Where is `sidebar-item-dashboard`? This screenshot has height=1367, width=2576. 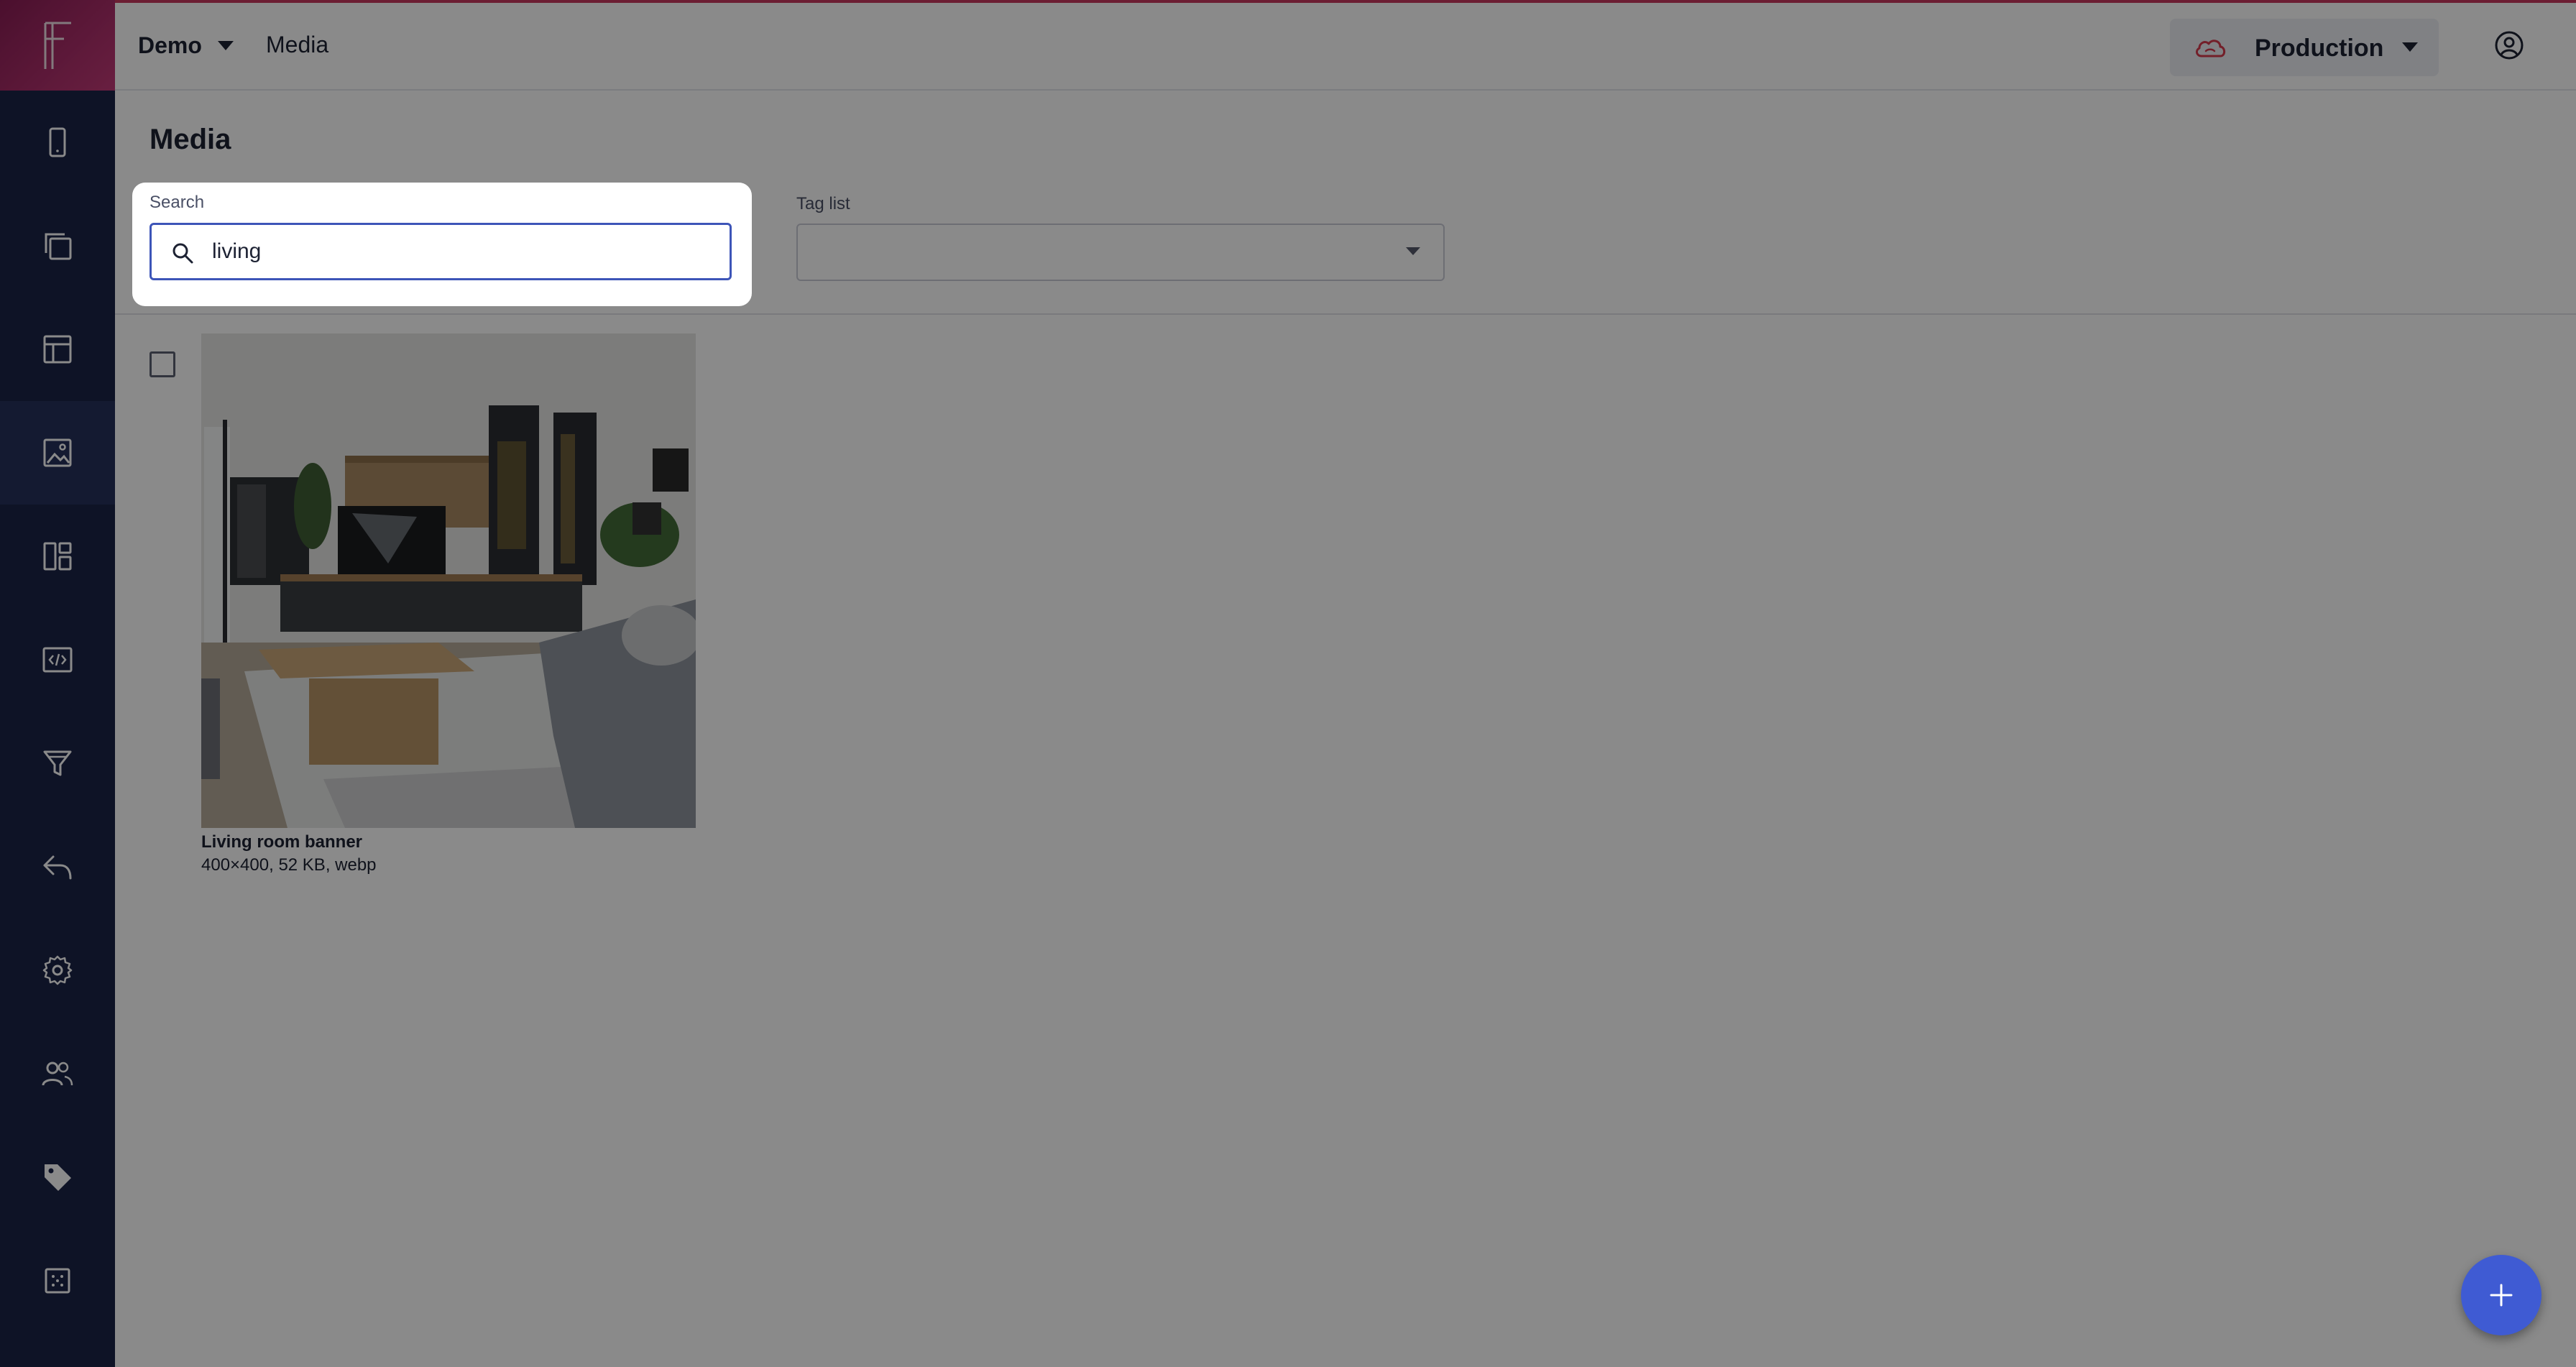
sidebar-item-dashboard is located at coordinates (57, 556).